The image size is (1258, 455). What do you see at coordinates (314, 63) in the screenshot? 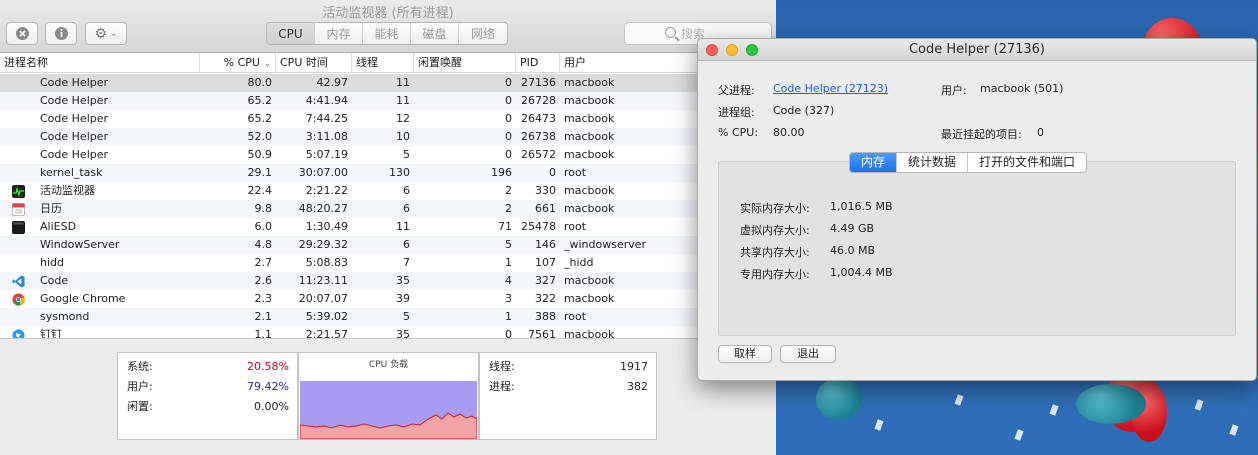
I see `col-cpu-time: CPU 时间` at bounding box center [314, 63].